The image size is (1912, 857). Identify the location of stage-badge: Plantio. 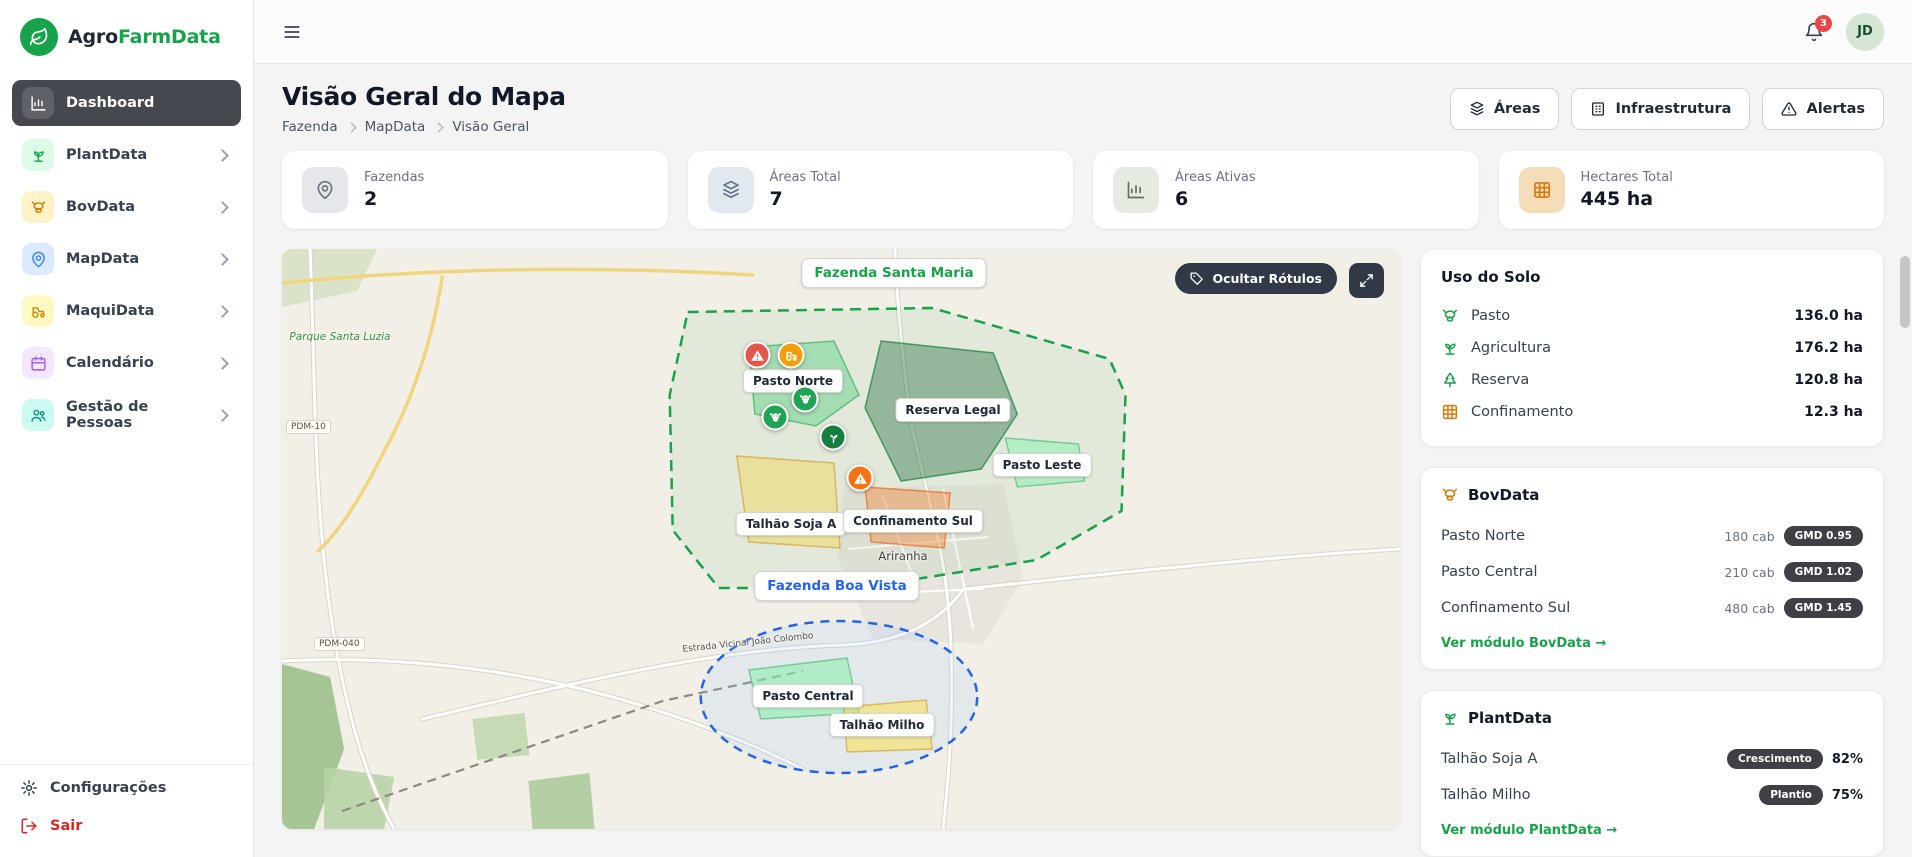
(1791, 795).